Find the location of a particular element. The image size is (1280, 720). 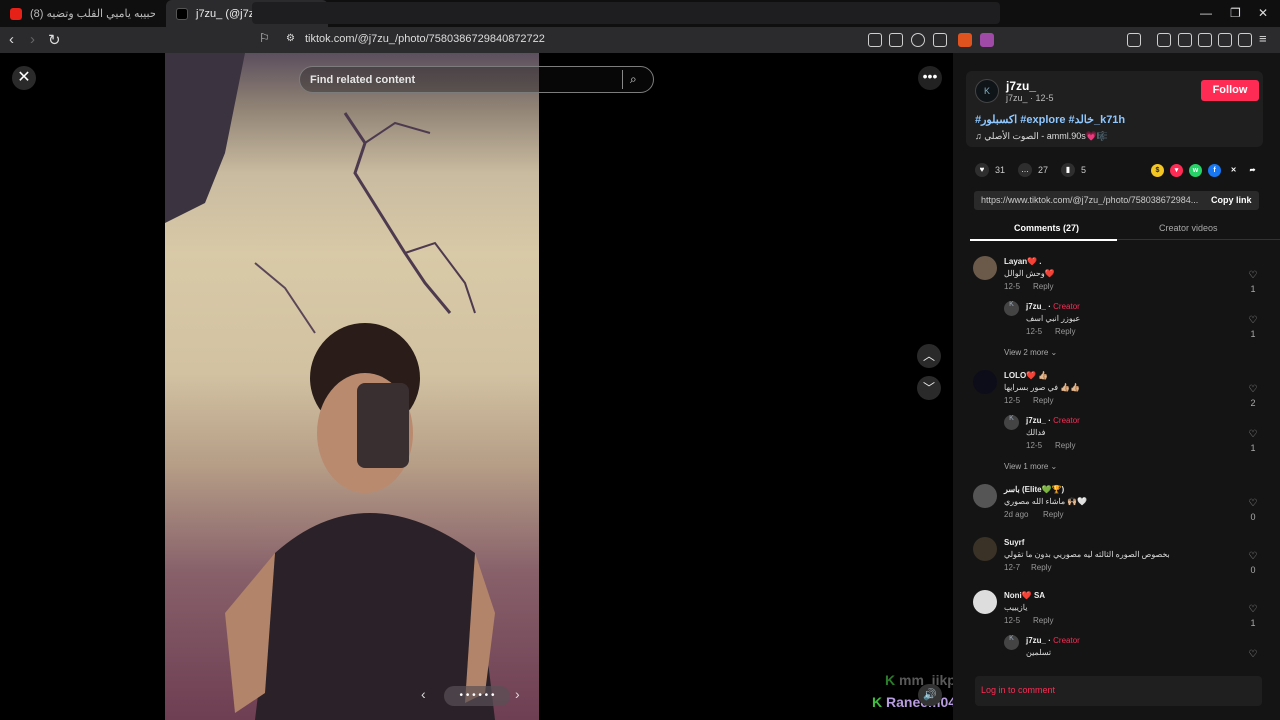

commenter-name: LOLO❤️ 👍🏼 is located at coordinates (1026, 375).